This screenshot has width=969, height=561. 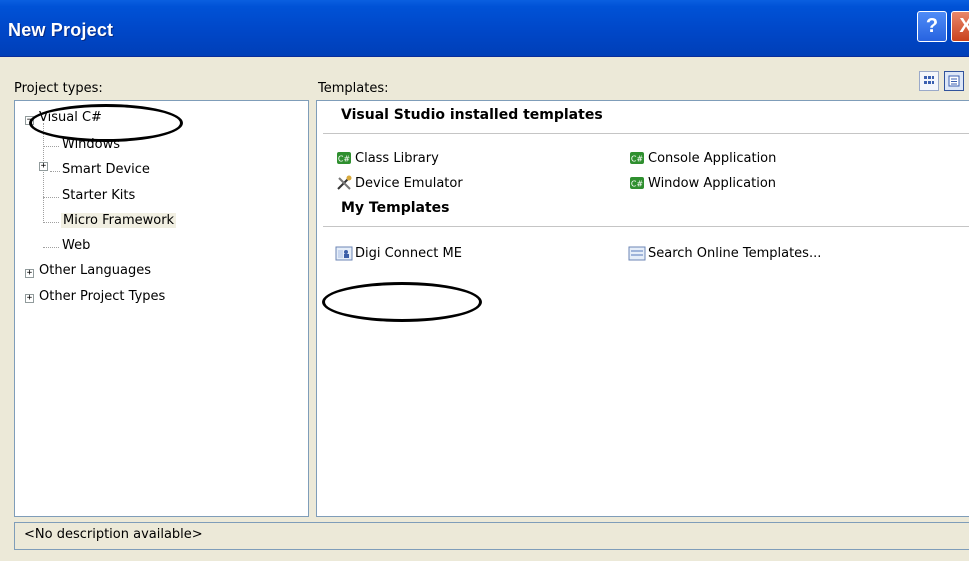 What do you see at coordinates (70, 117) in the screenshot?
I see `tree-item-visual-csharp: Visual C#` at bounding box center [70, 117].